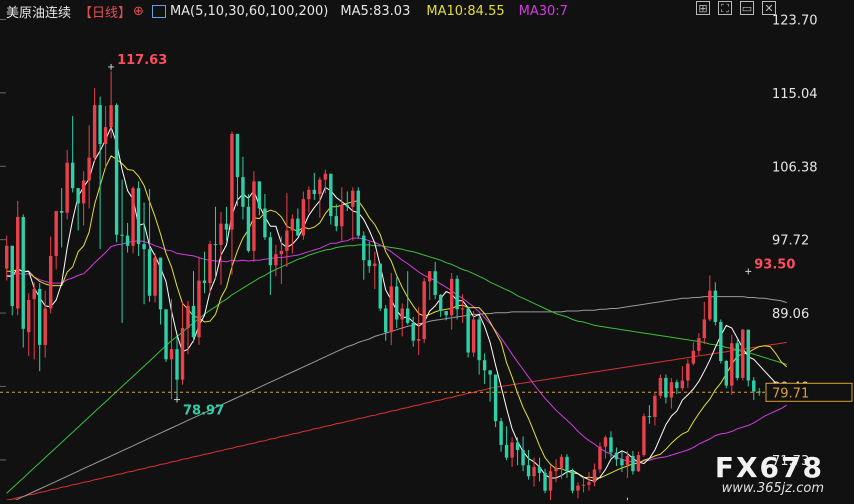  Describe the element at coordinates (769, 8) in the screenshot. I see `close-icon: ✕` at that location.